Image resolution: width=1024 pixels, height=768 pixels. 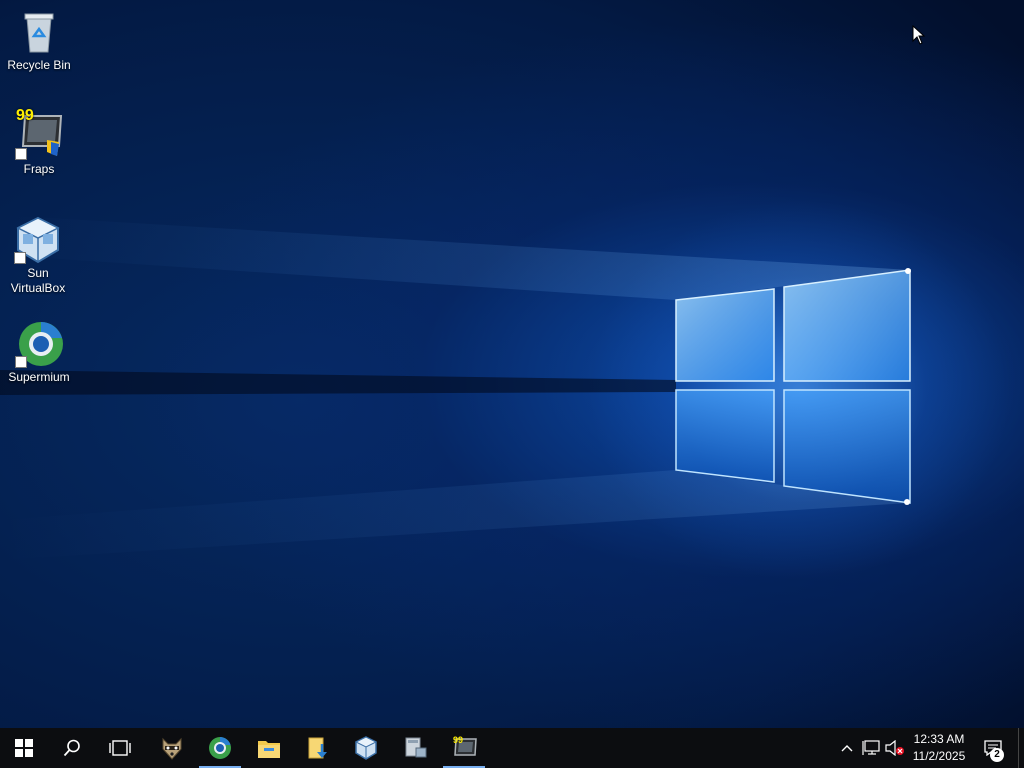 I want to click on search-icon, so click(x=71, y=748).